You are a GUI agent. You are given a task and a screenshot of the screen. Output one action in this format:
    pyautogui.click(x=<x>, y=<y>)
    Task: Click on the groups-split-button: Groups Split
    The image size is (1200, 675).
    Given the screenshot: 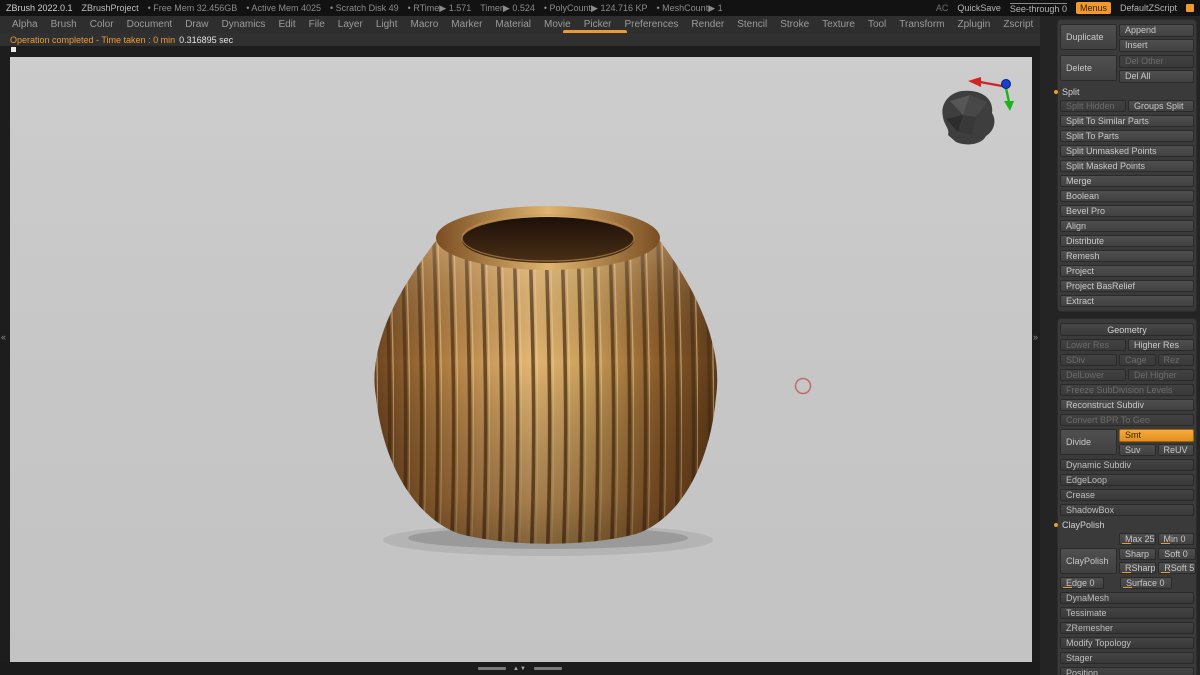 What is the action you would take?
    pyautogui.click(x=1161, y=106)
    